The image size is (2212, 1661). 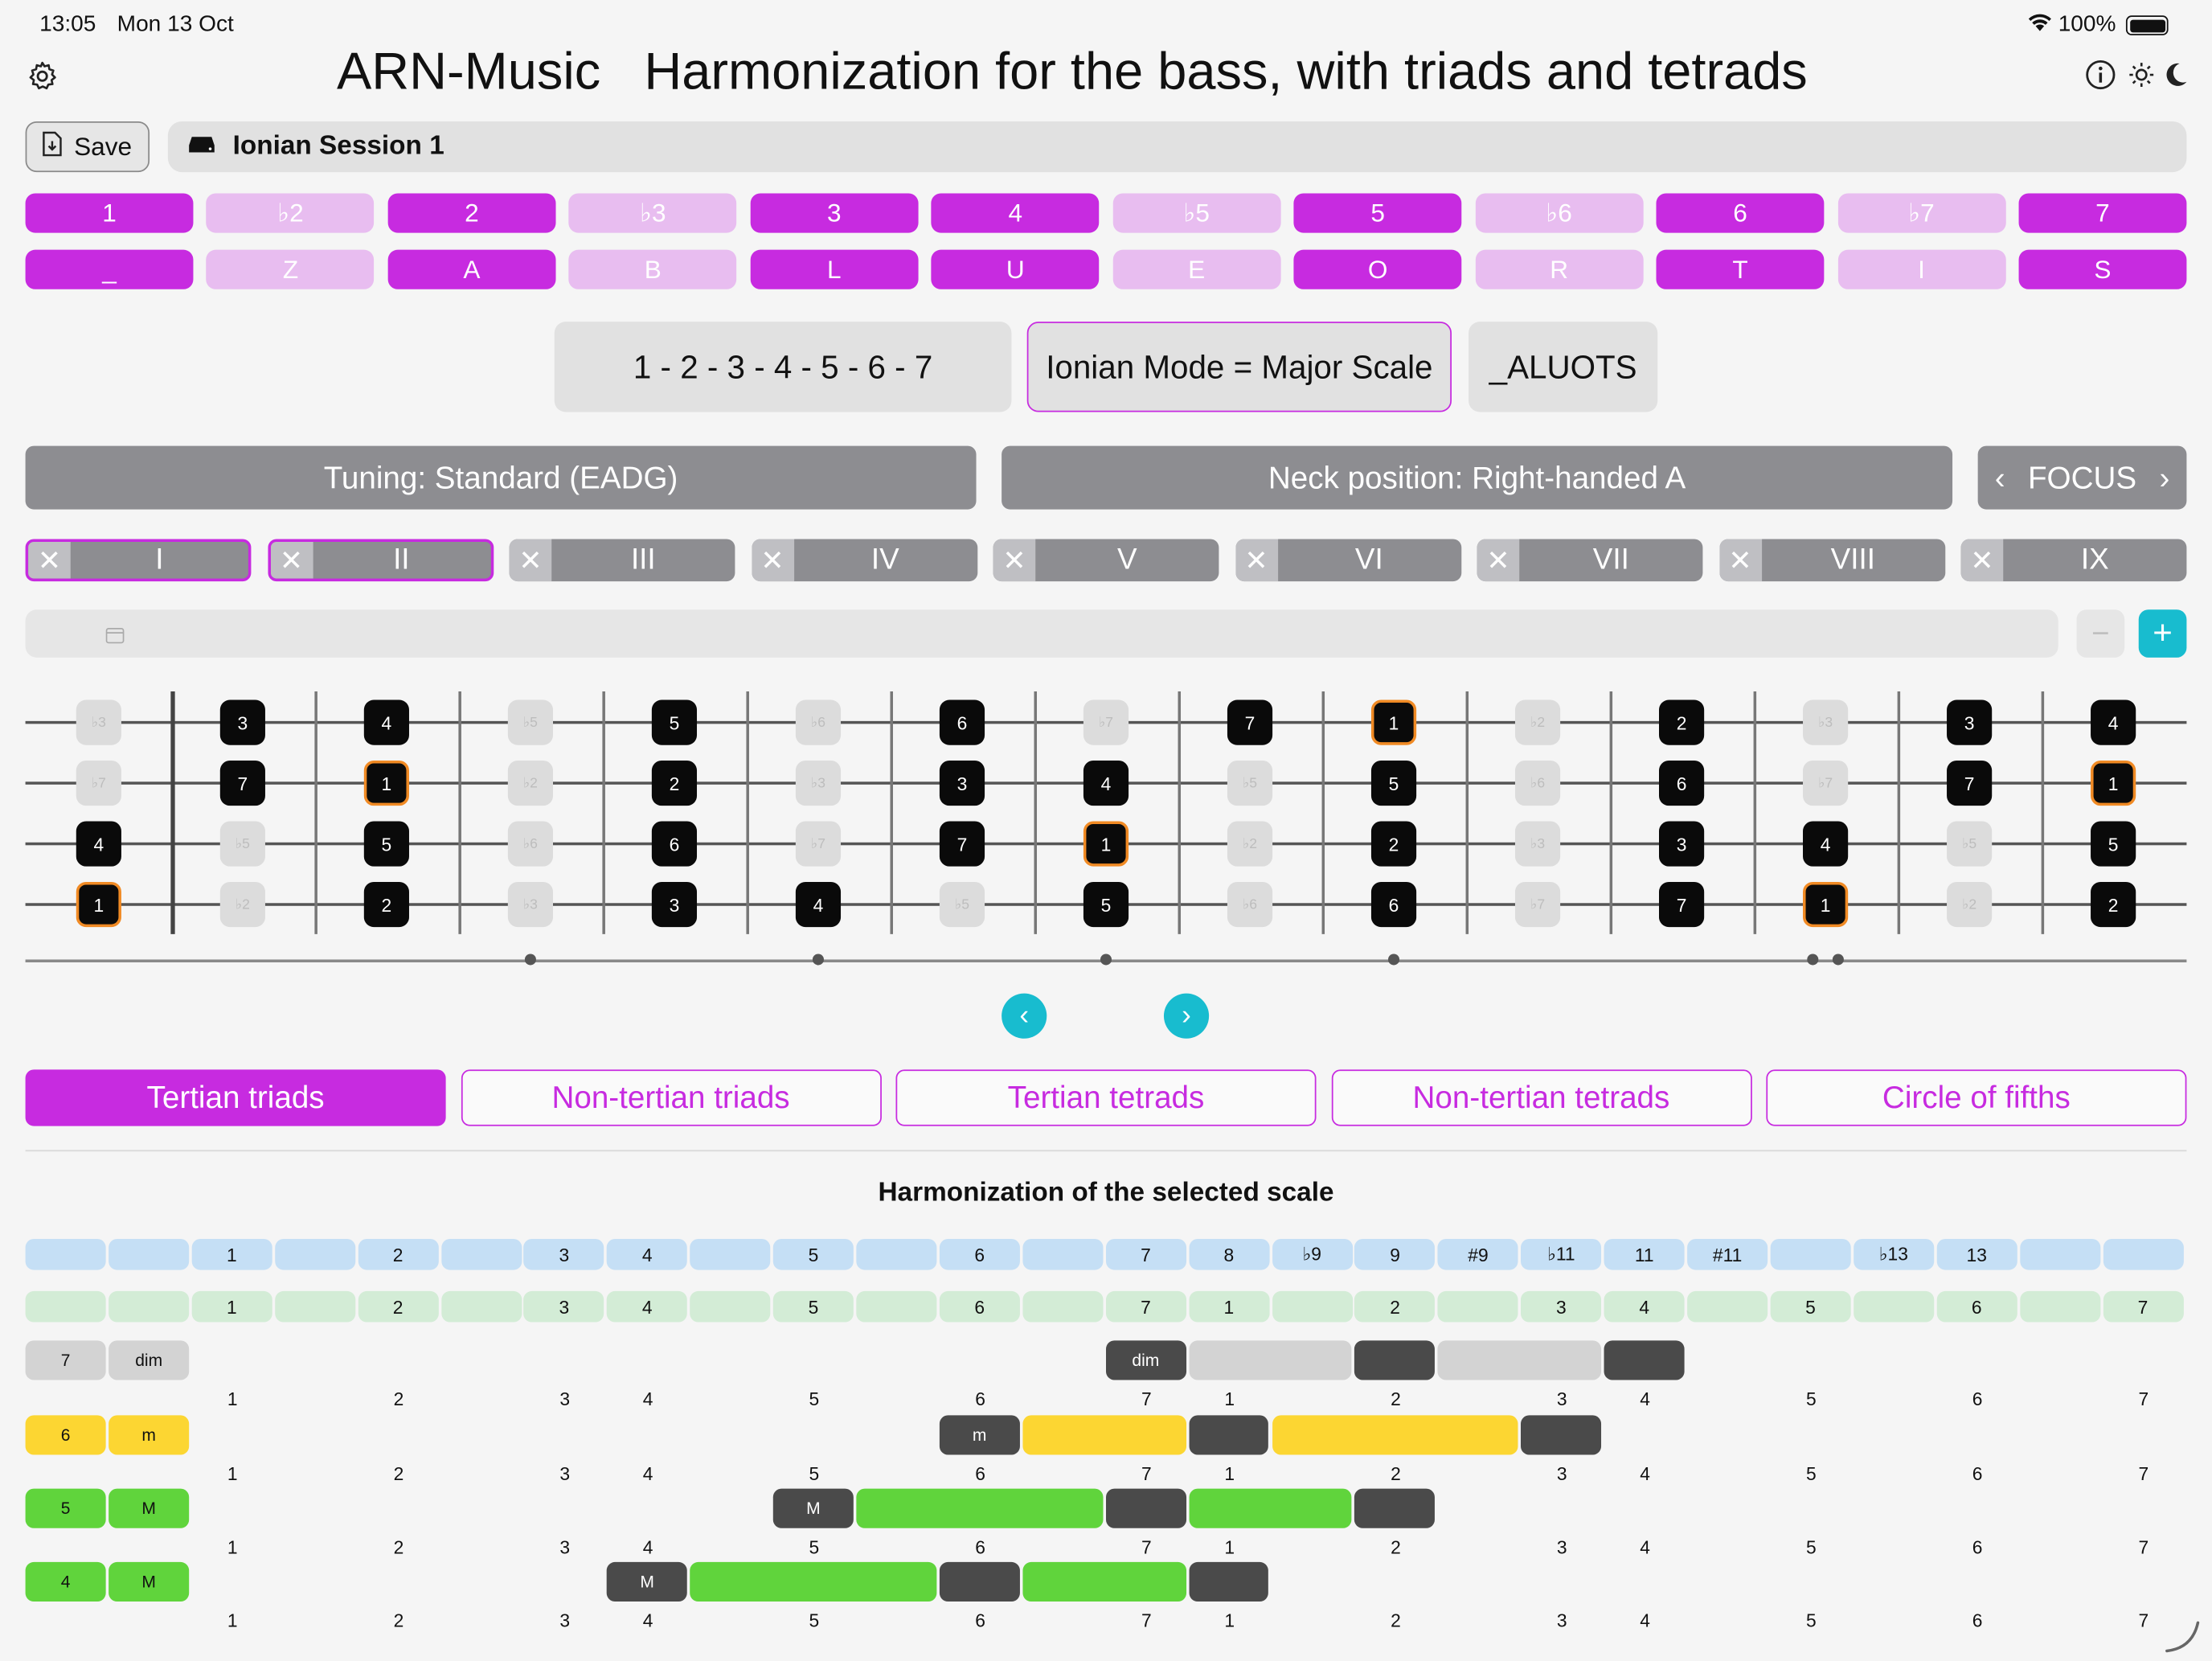 I want to click on degree-letter-toggle: A, so click(x=471, y=269).